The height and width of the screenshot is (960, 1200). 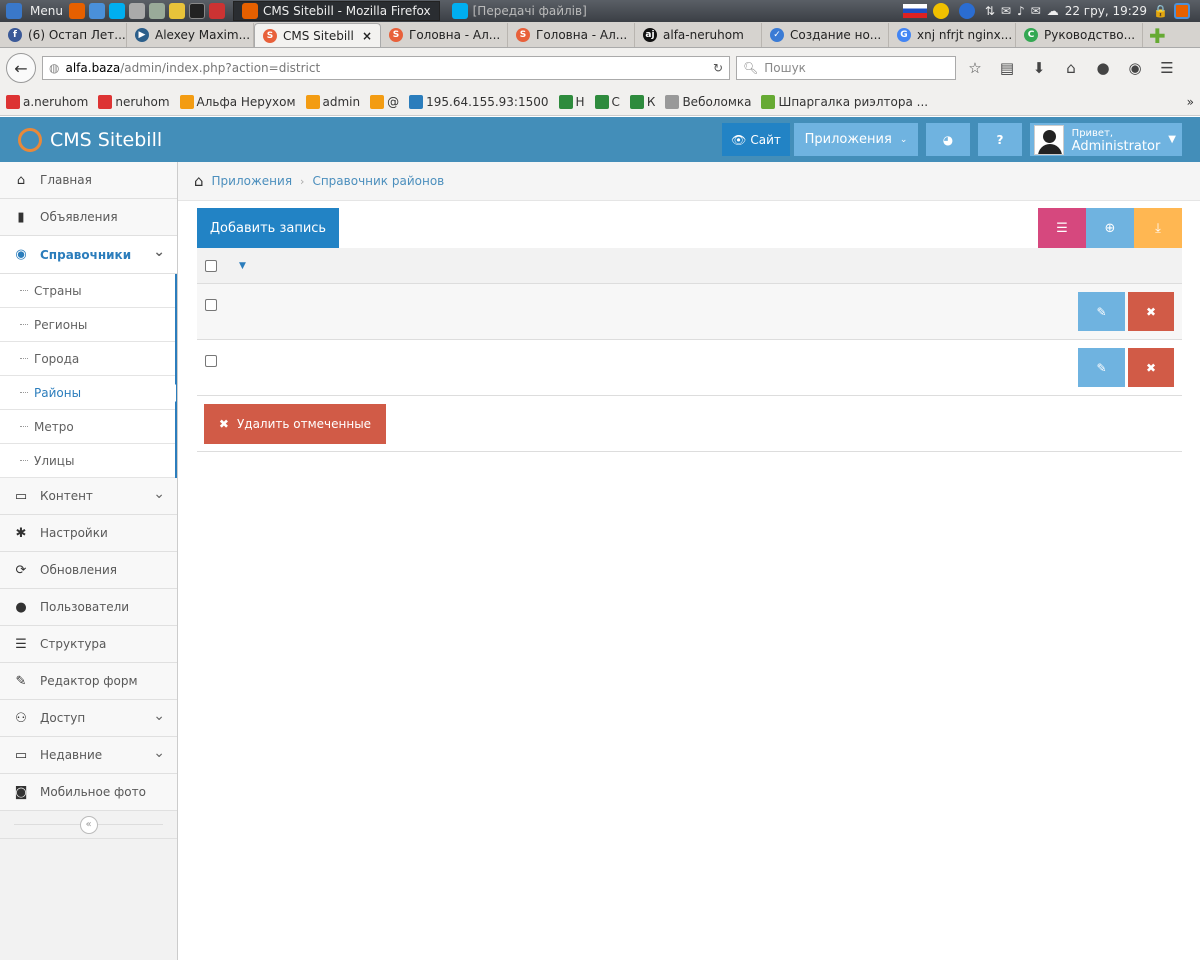 What do you see at coordinates (88, 718) in the screenshot?
I see `sidebar-item: ⚇ Доступ ⌄` at bounding box center [88, 718].